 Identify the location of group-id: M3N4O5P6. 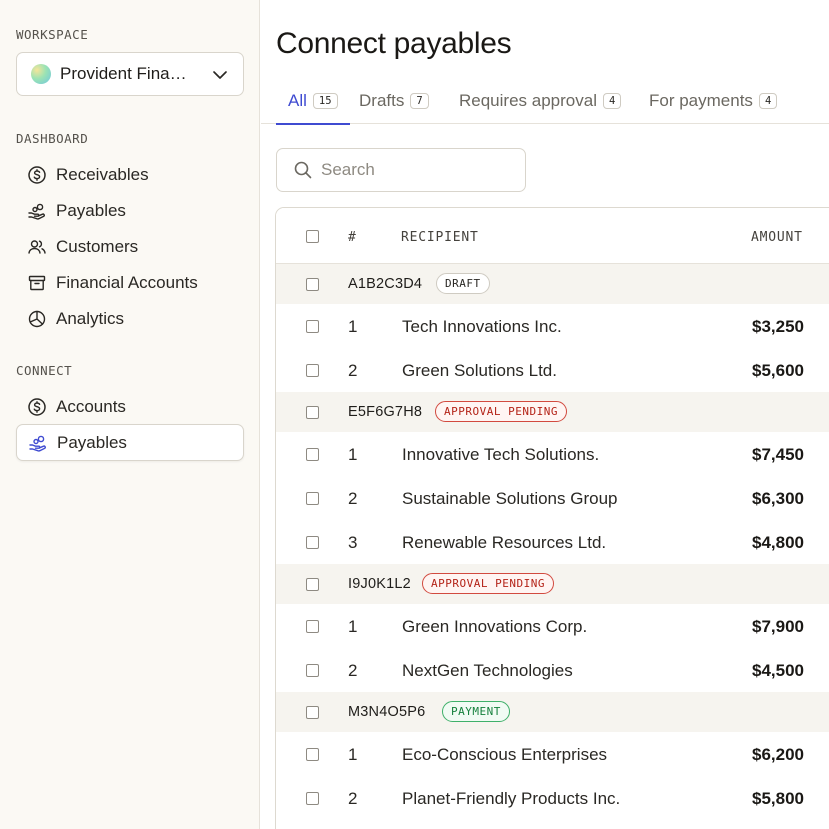
(387, 712).